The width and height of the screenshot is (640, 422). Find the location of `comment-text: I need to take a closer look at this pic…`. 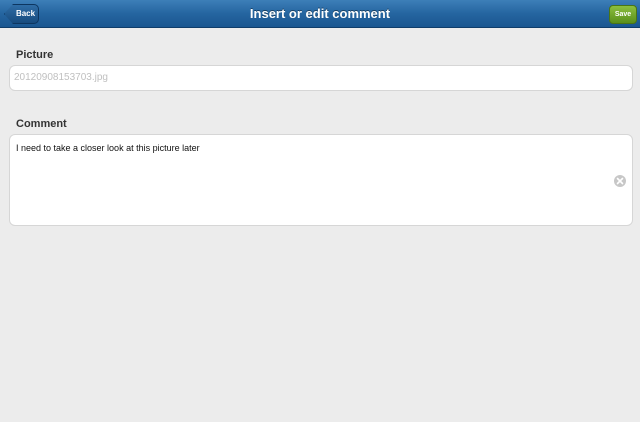

comment-text: I need to take a closer look at this pic… is located at coordinates (108, 148).